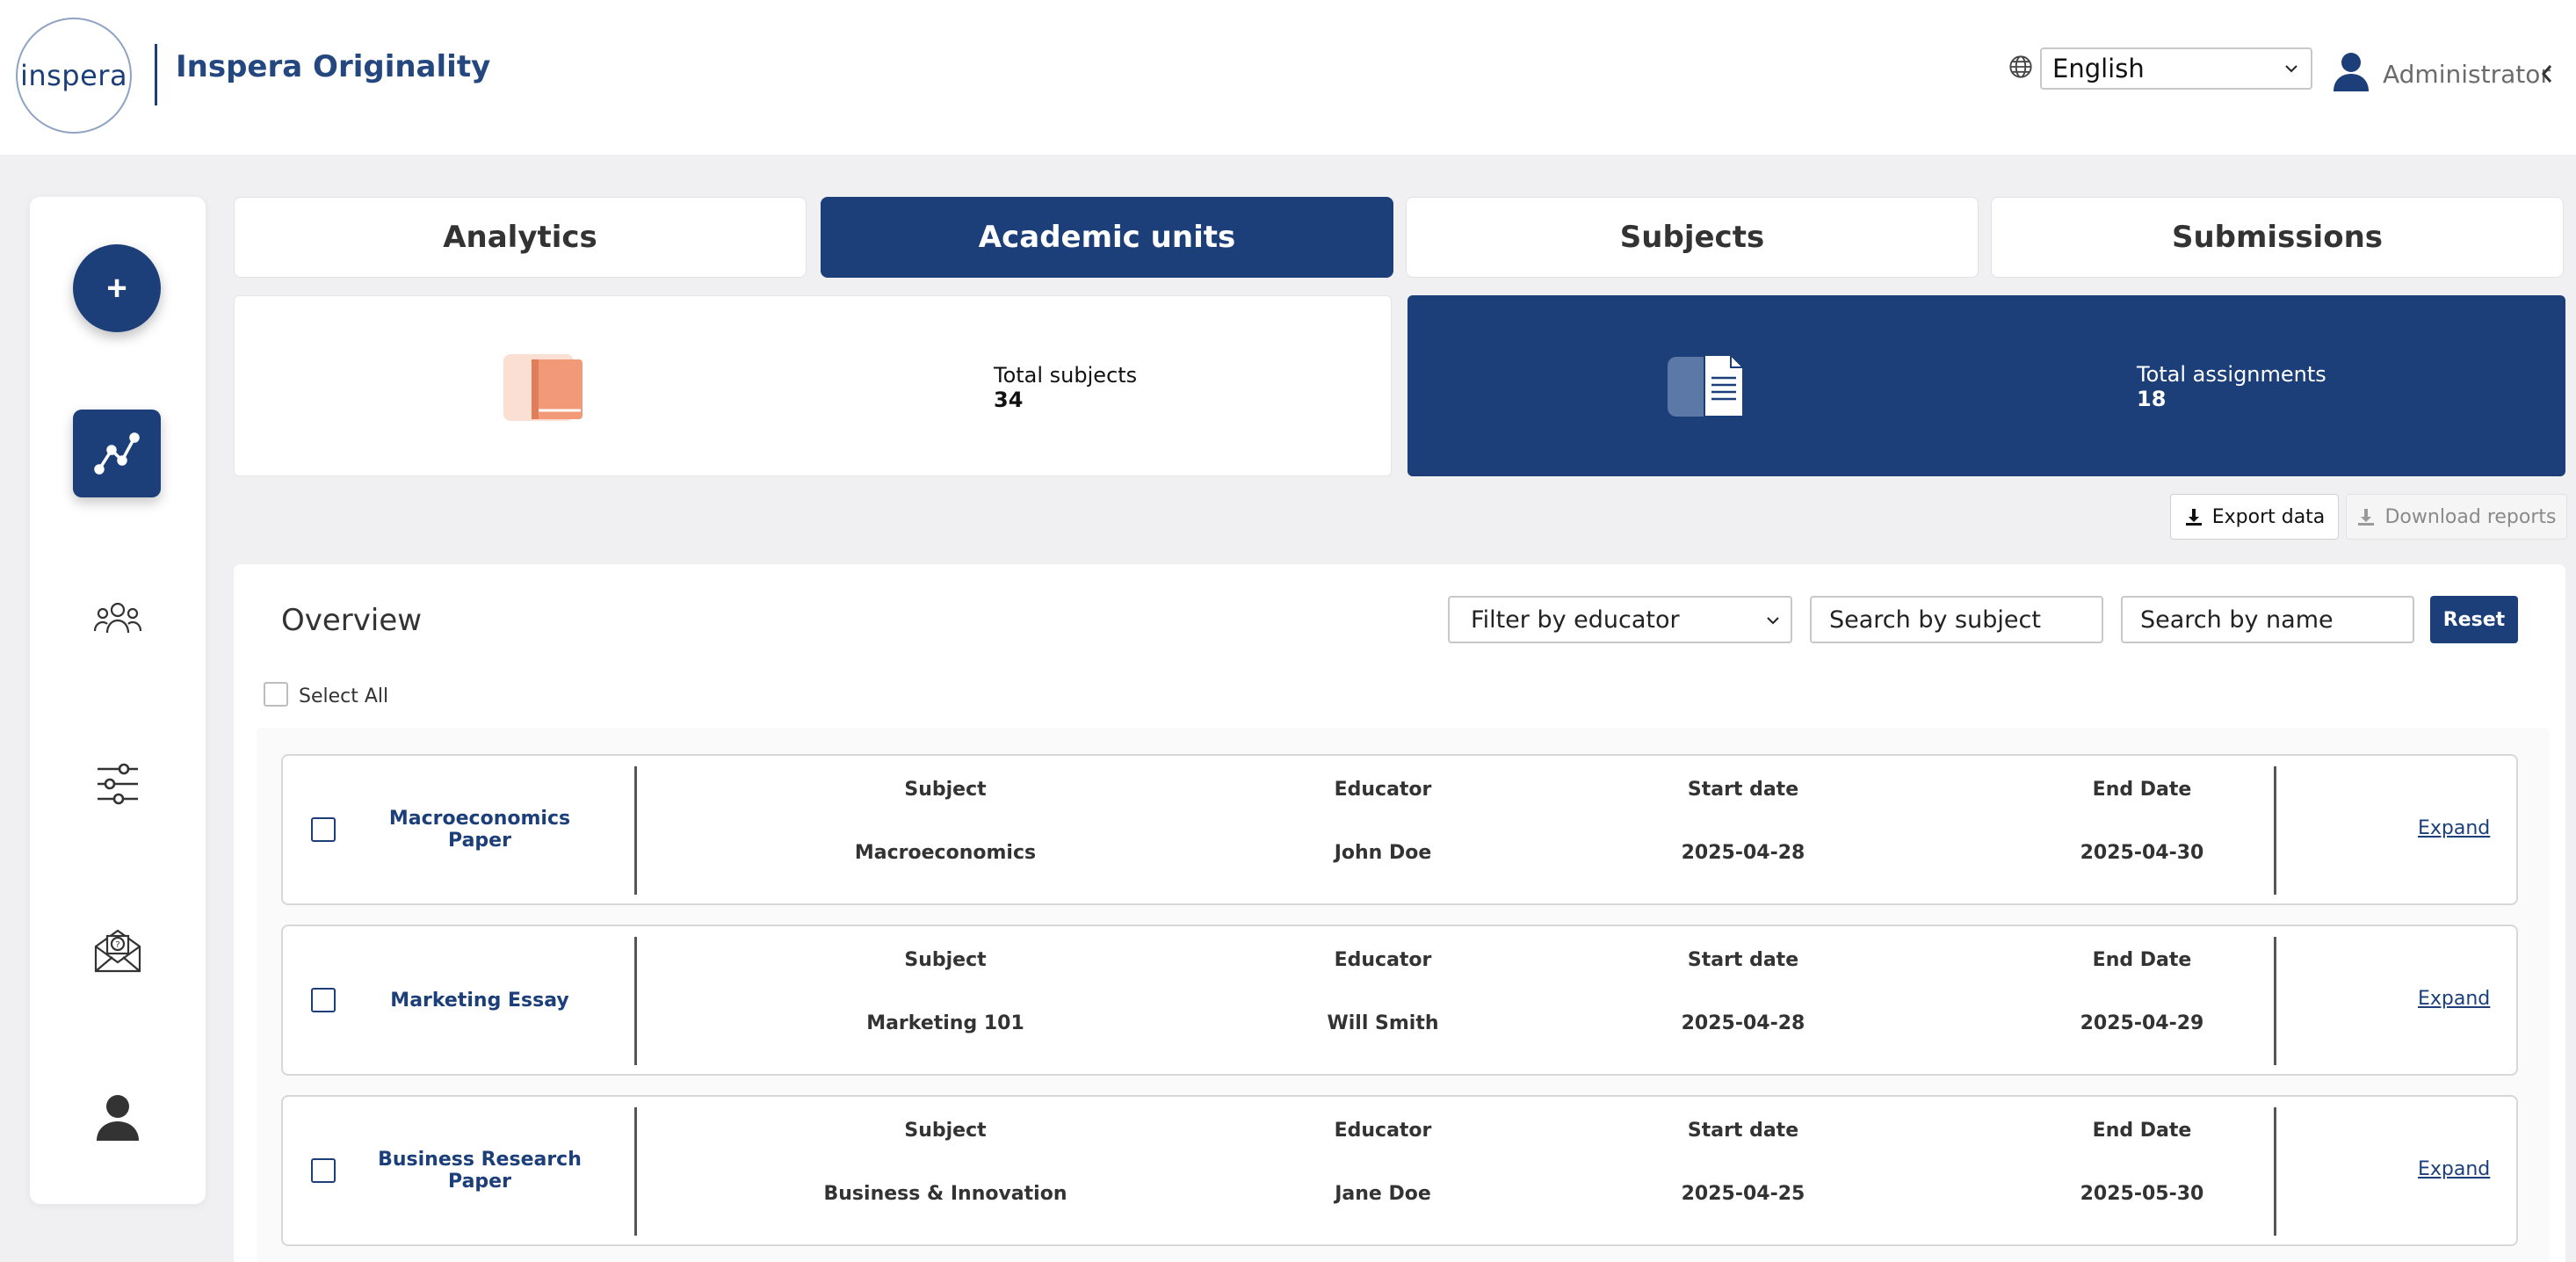 This screenshot has width=2576, height=1262. What do you see at coordinates (813, 386) in the screenshot?
I see `total-subjects-card: Total subjects 34` at bounding box center [813, 386].